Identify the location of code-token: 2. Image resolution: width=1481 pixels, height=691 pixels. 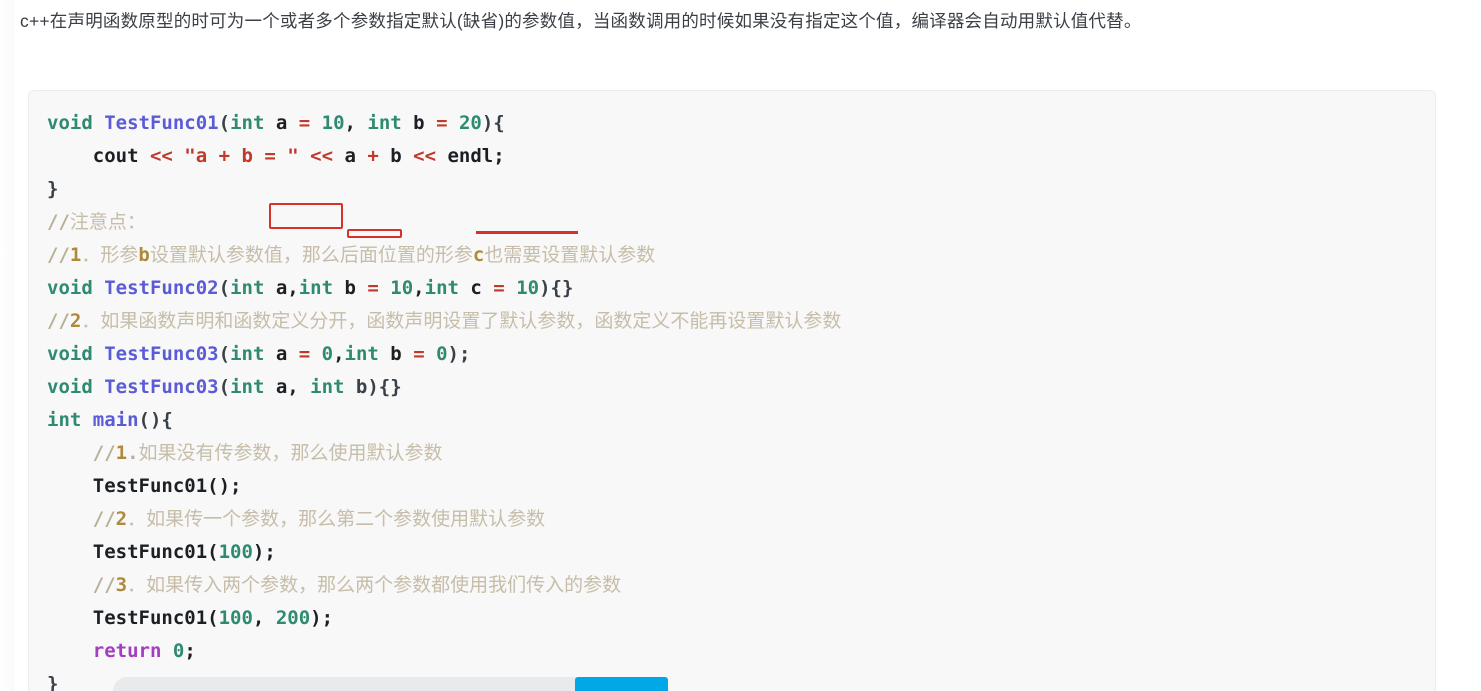
(121, 519).